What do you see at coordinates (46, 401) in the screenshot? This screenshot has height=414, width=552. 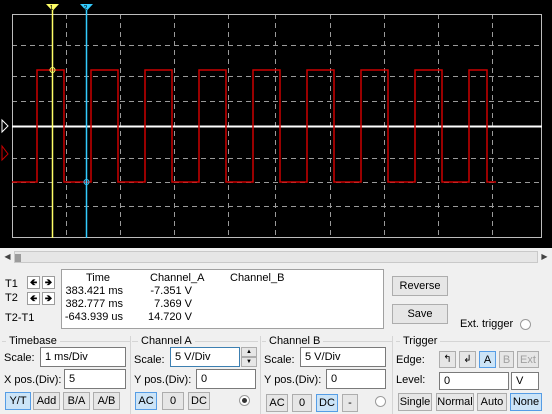 I see `mode-add-button: Add` at bounding box center [46, 401].